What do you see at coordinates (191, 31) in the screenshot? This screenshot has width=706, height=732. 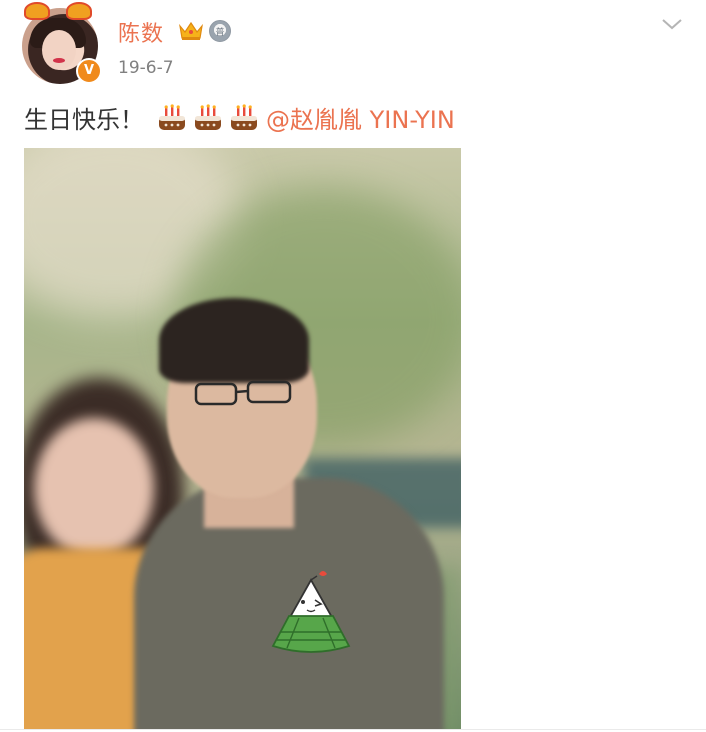 I see `crown-icon` at bounding box center [191, 31].